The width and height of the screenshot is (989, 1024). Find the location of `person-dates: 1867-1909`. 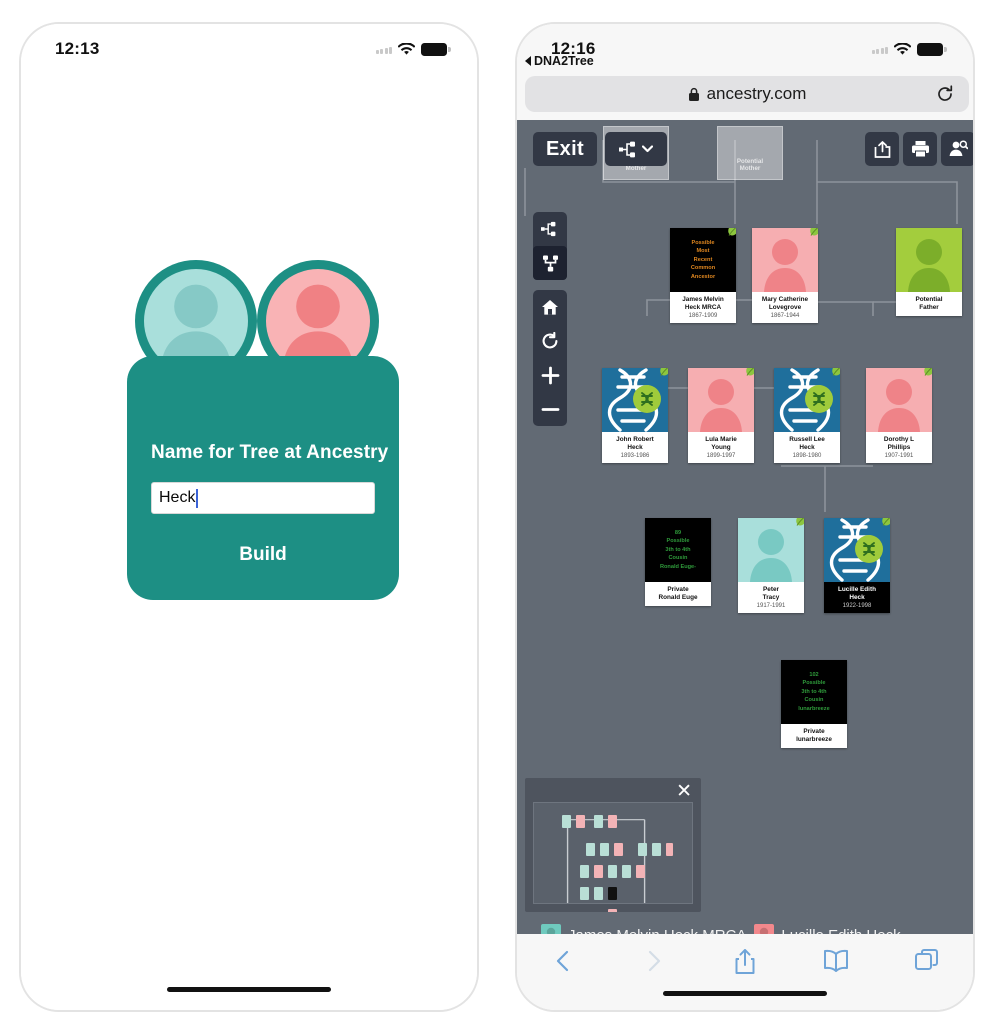

person-dates: 1867-1909 is located at coordinates (703, 316).